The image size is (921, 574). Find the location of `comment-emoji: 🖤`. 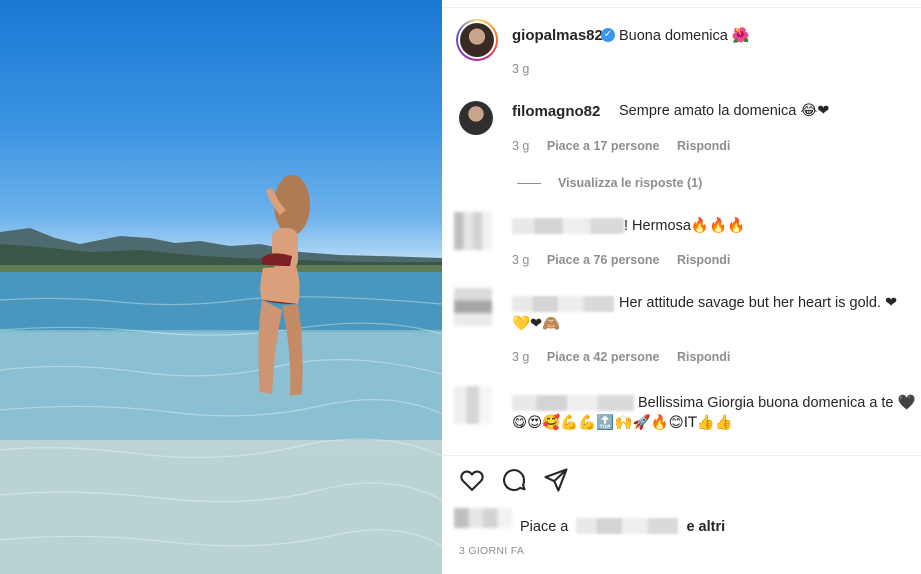

comment-emoji: 🖤 is located at coordinates (906, 403).